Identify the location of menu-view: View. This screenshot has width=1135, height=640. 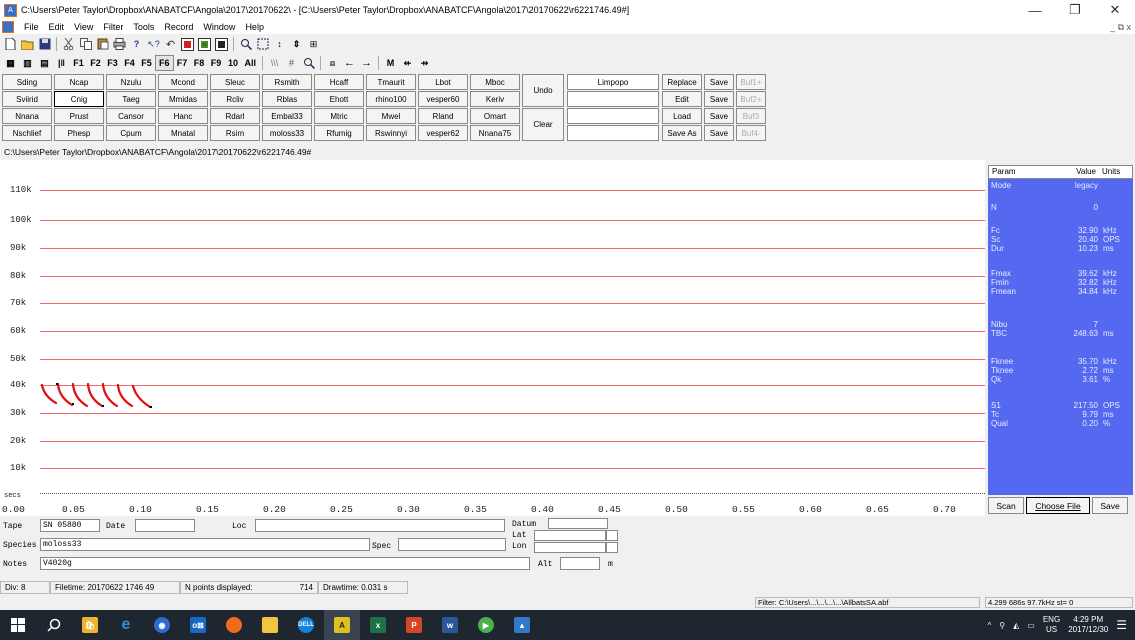
(83, 27).